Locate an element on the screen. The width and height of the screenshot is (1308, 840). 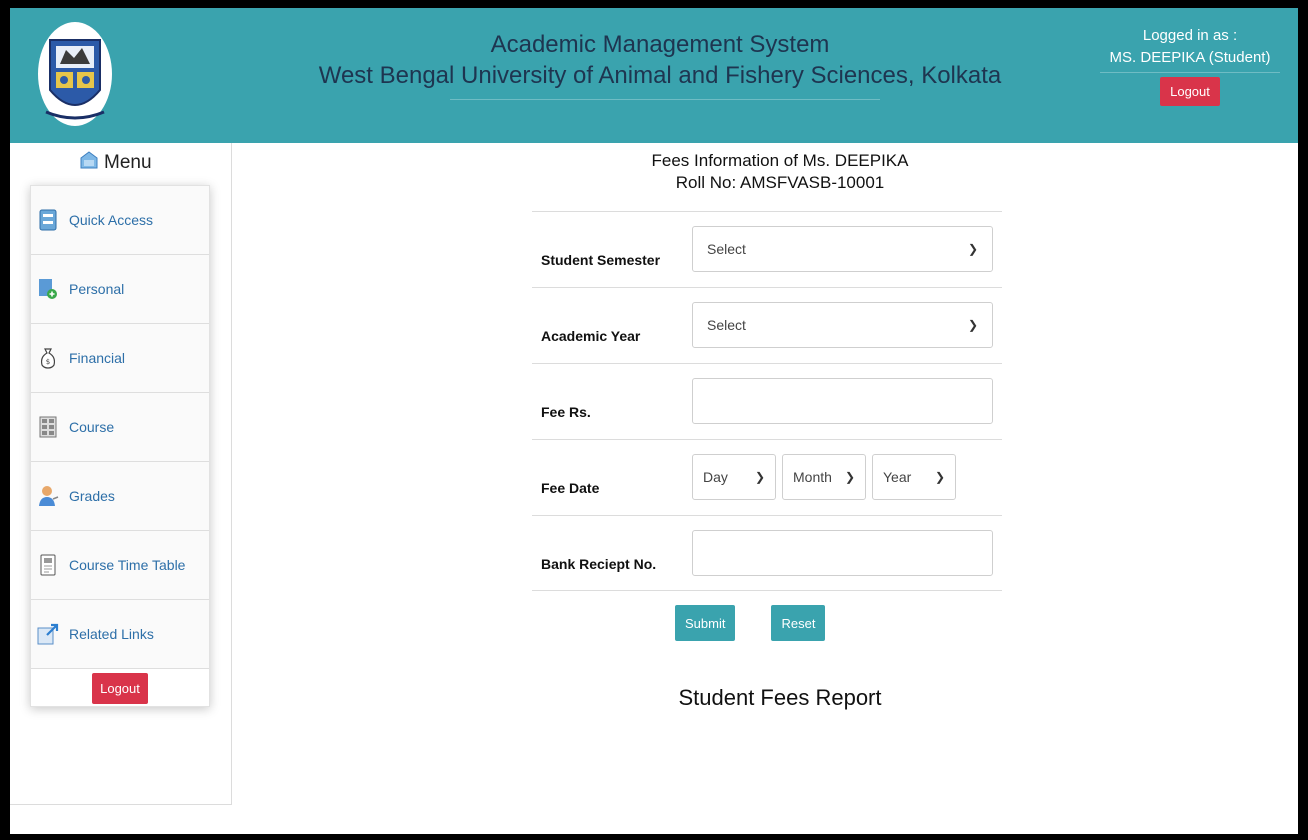
sidebar-item-course-time-table: Course Time Table is located at coordinates (120, 565).